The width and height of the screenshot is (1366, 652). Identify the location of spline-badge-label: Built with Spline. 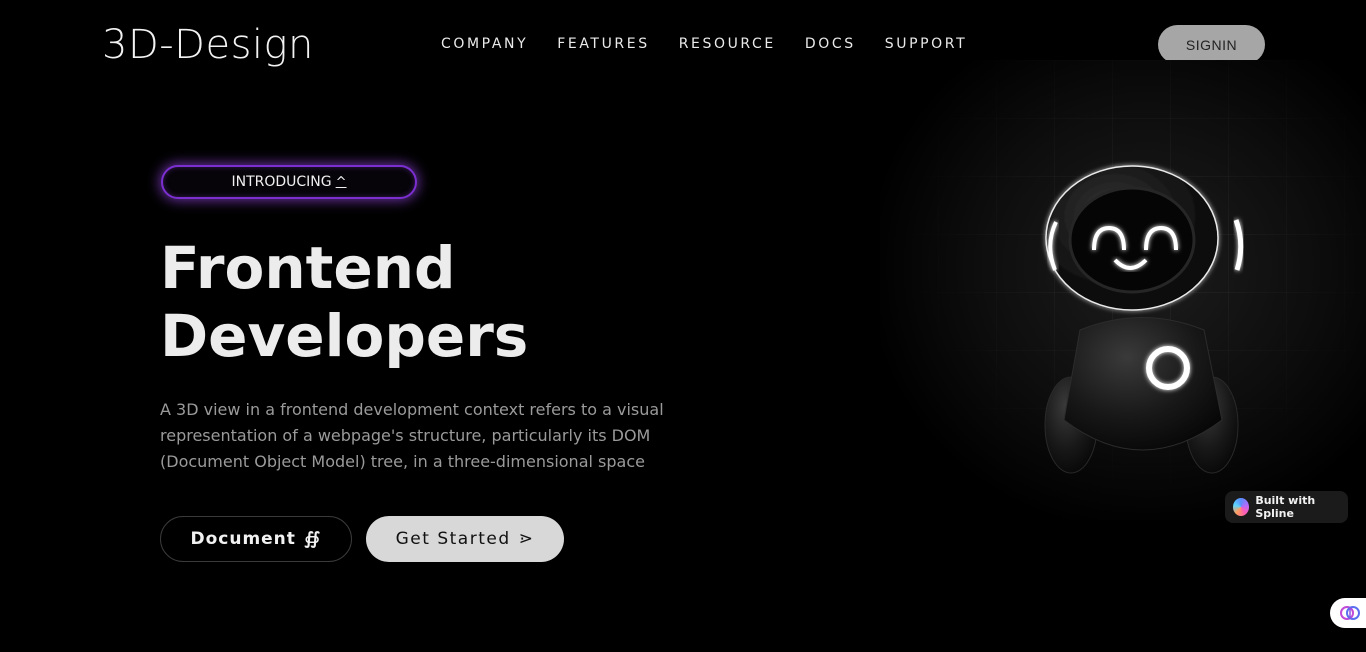
(1285, 507).